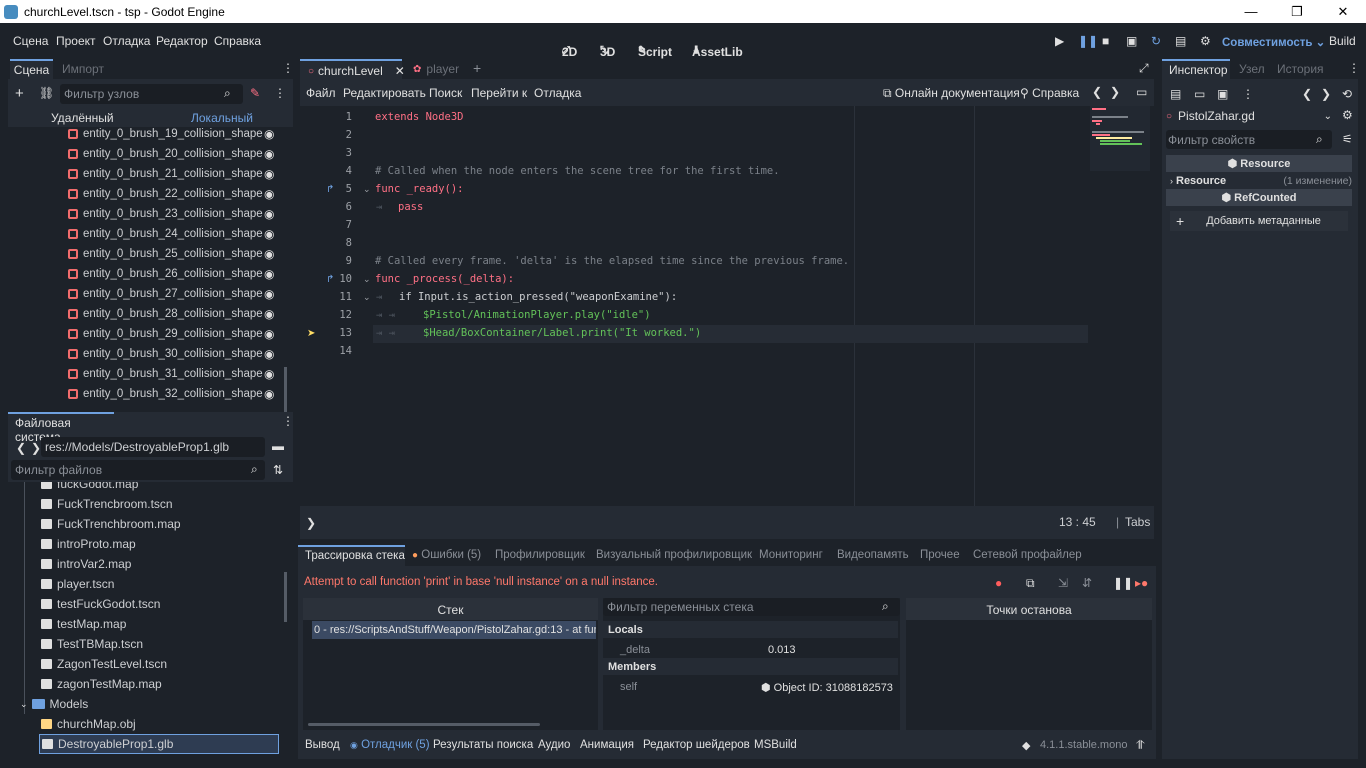 The image size is (1366, 768). I want to click on tab-visual-profiler: Визуальный профилировщик, so click(674, 555).